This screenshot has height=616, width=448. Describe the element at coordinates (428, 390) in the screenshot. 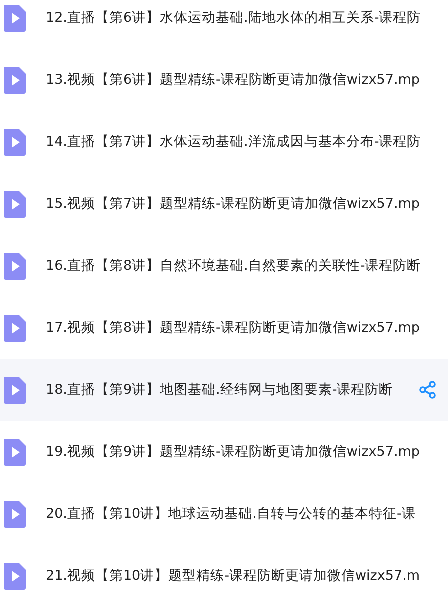

I see `share-icon` at that location.